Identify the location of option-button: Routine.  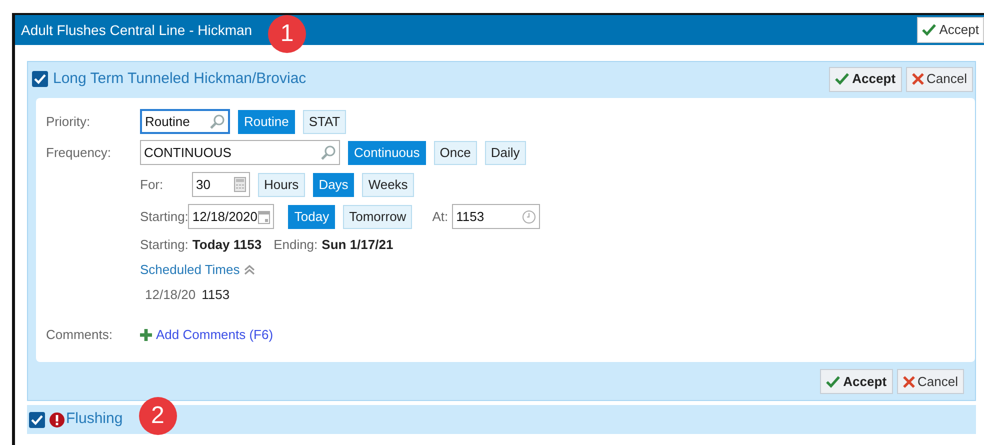
(266, 122).